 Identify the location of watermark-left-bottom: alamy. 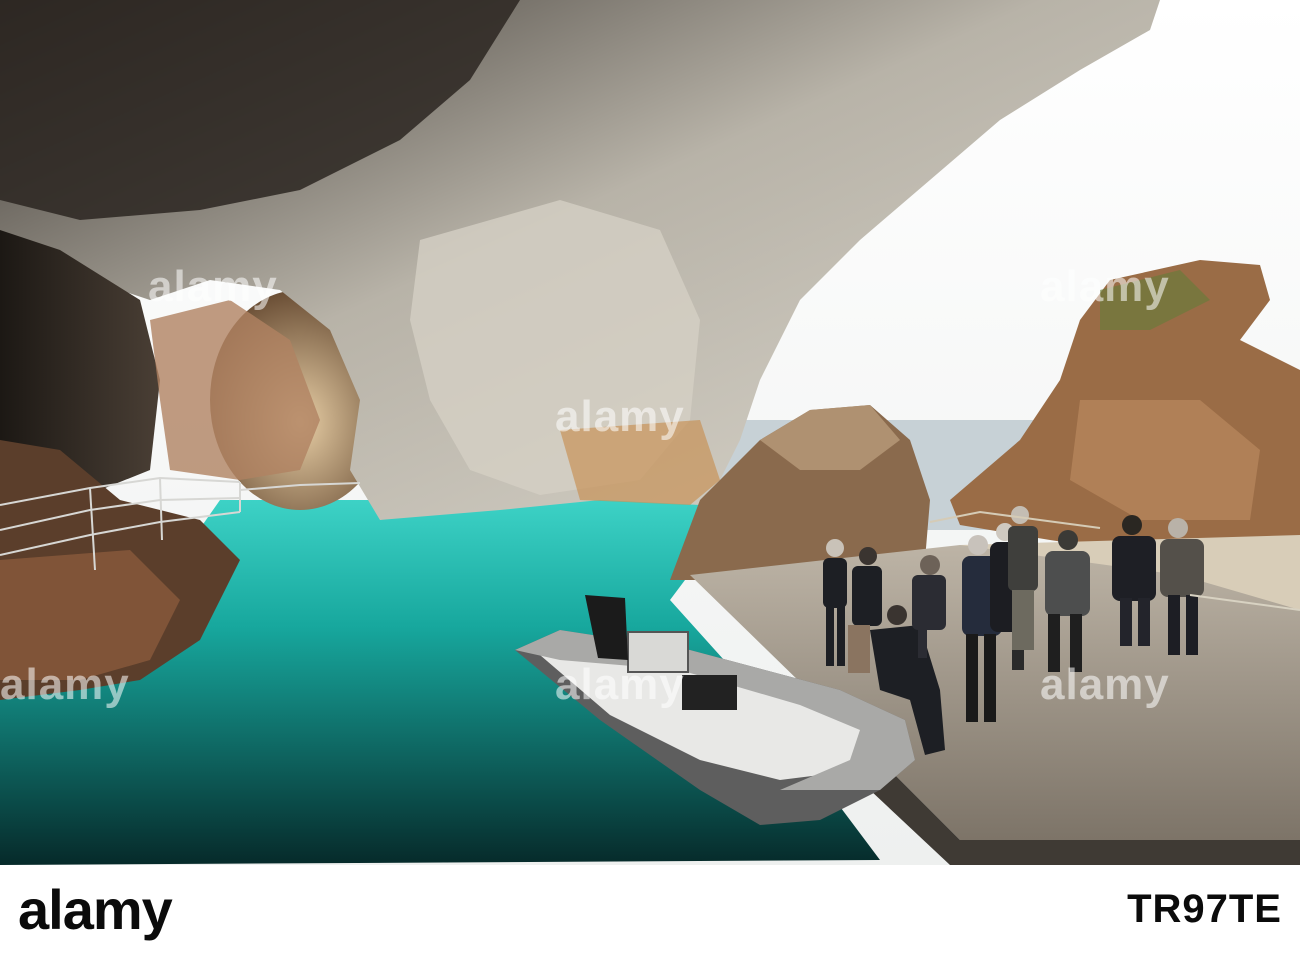
(65, 684).